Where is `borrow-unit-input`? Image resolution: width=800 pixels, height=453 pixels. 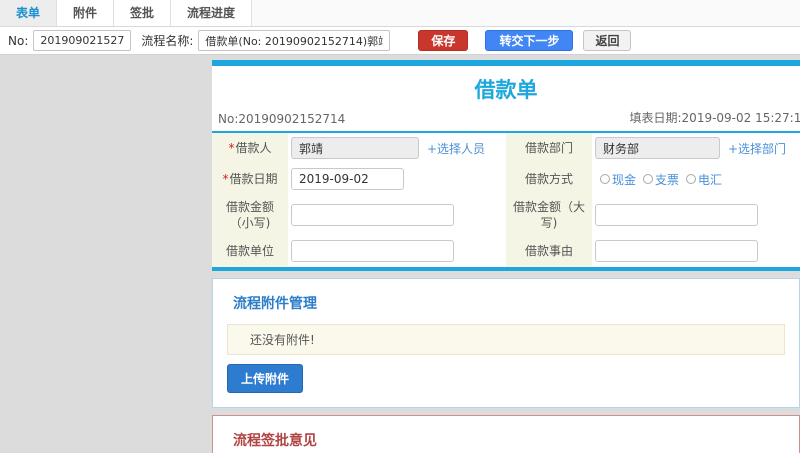
borrow-unit-input is located at coordinates (372, 251).